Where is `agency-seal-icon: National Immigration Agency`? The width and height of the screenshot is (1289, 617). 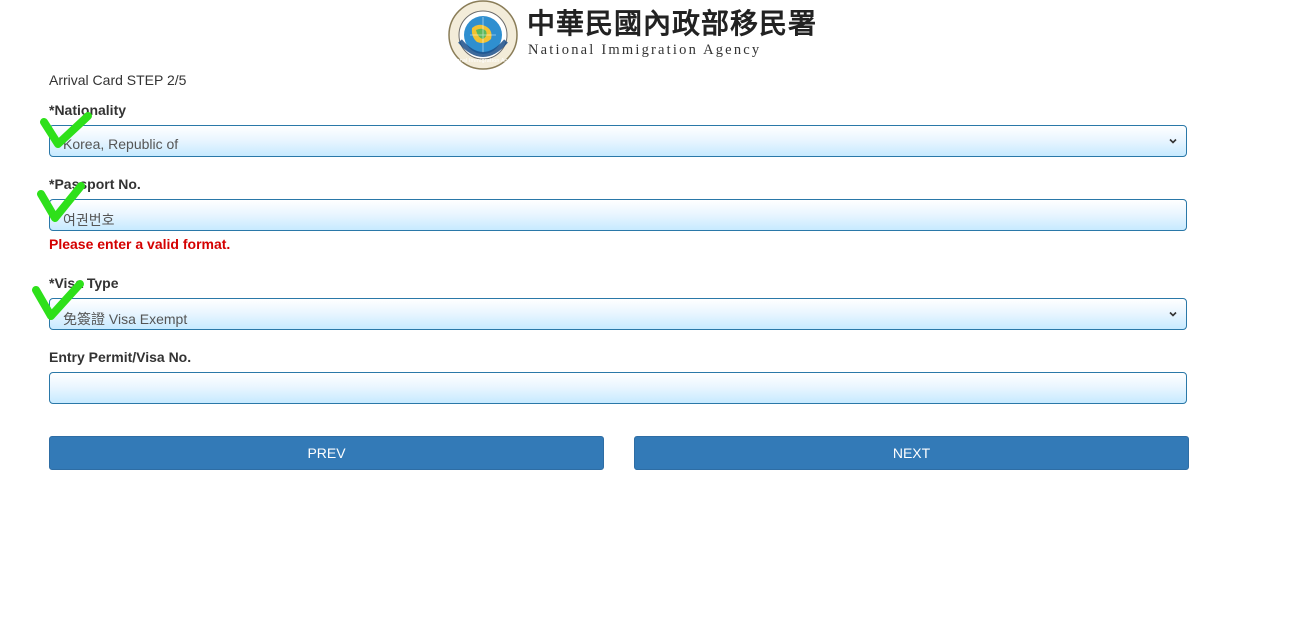 agency-seal-icon: National Immigration Agency is located at coordinates (483, 35).